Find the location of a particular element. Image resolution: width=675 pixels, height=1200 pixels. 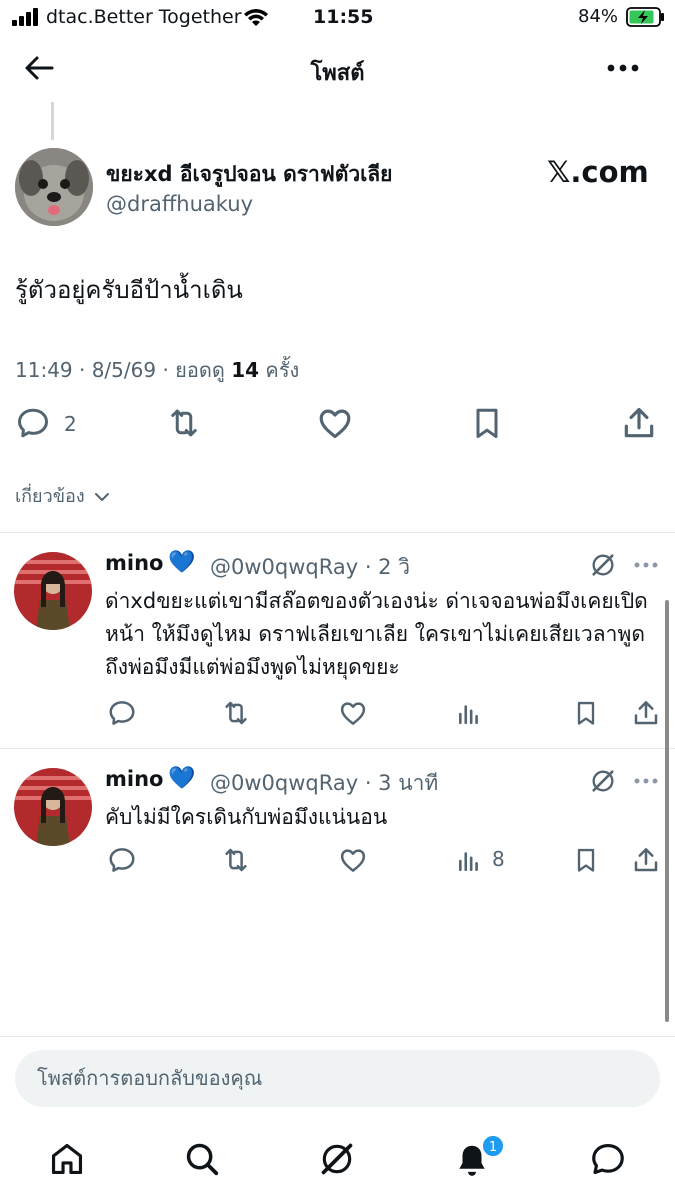

reply-handle-time: @0w0qwqRay · 2 วิ is located at coordinates (310, 567).